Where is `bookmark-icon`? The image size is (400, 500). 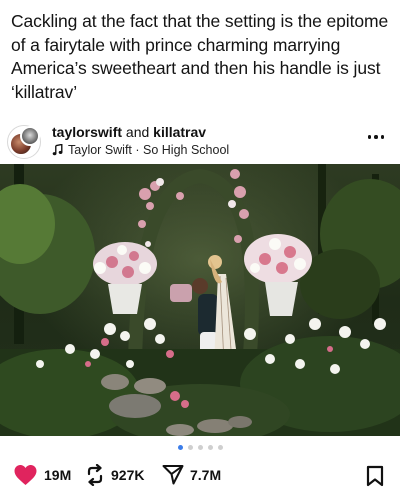 bookmark-icon is located at coordinates (375, 476).